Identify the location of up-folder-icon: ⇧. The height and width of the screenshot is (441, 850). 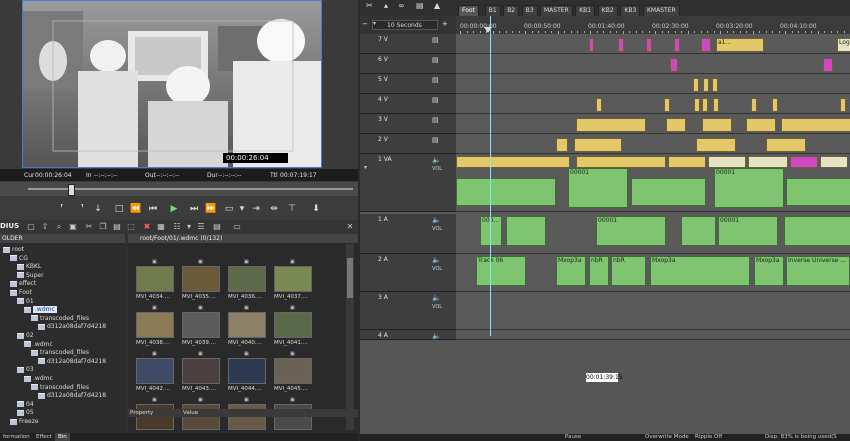
(45, 227).